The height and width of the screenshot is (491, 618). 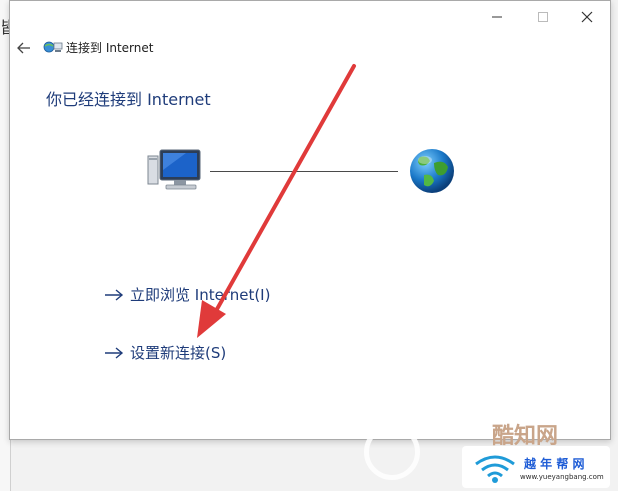 I want to click on watermark-text-yueyang: 越 年 帮 网, so click(x=554, y=464).